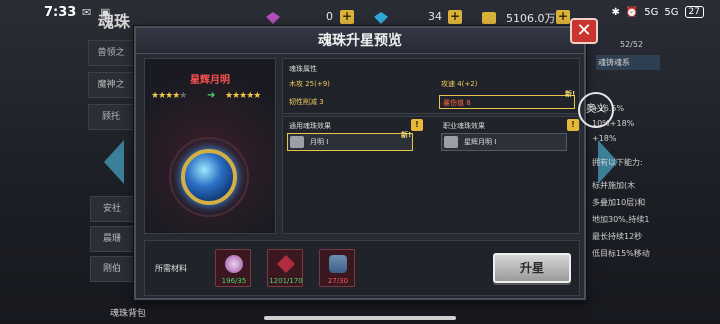 This screenshot has height=324, width=720. I want to click on bg-right-desc-3: 多叠加10层)和, so click(619, 202).